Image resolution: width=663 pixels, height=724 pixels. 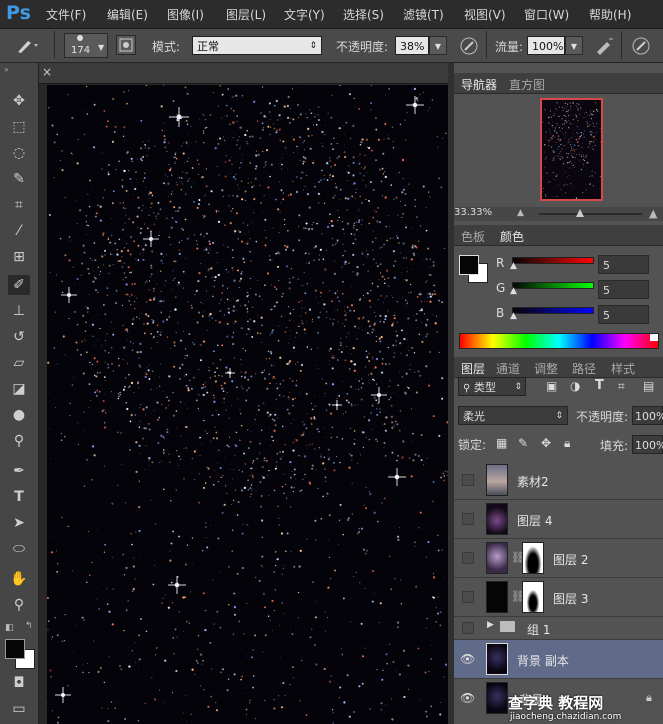 I want to click on tab-paths: 路径, so click(x=584, y=368).